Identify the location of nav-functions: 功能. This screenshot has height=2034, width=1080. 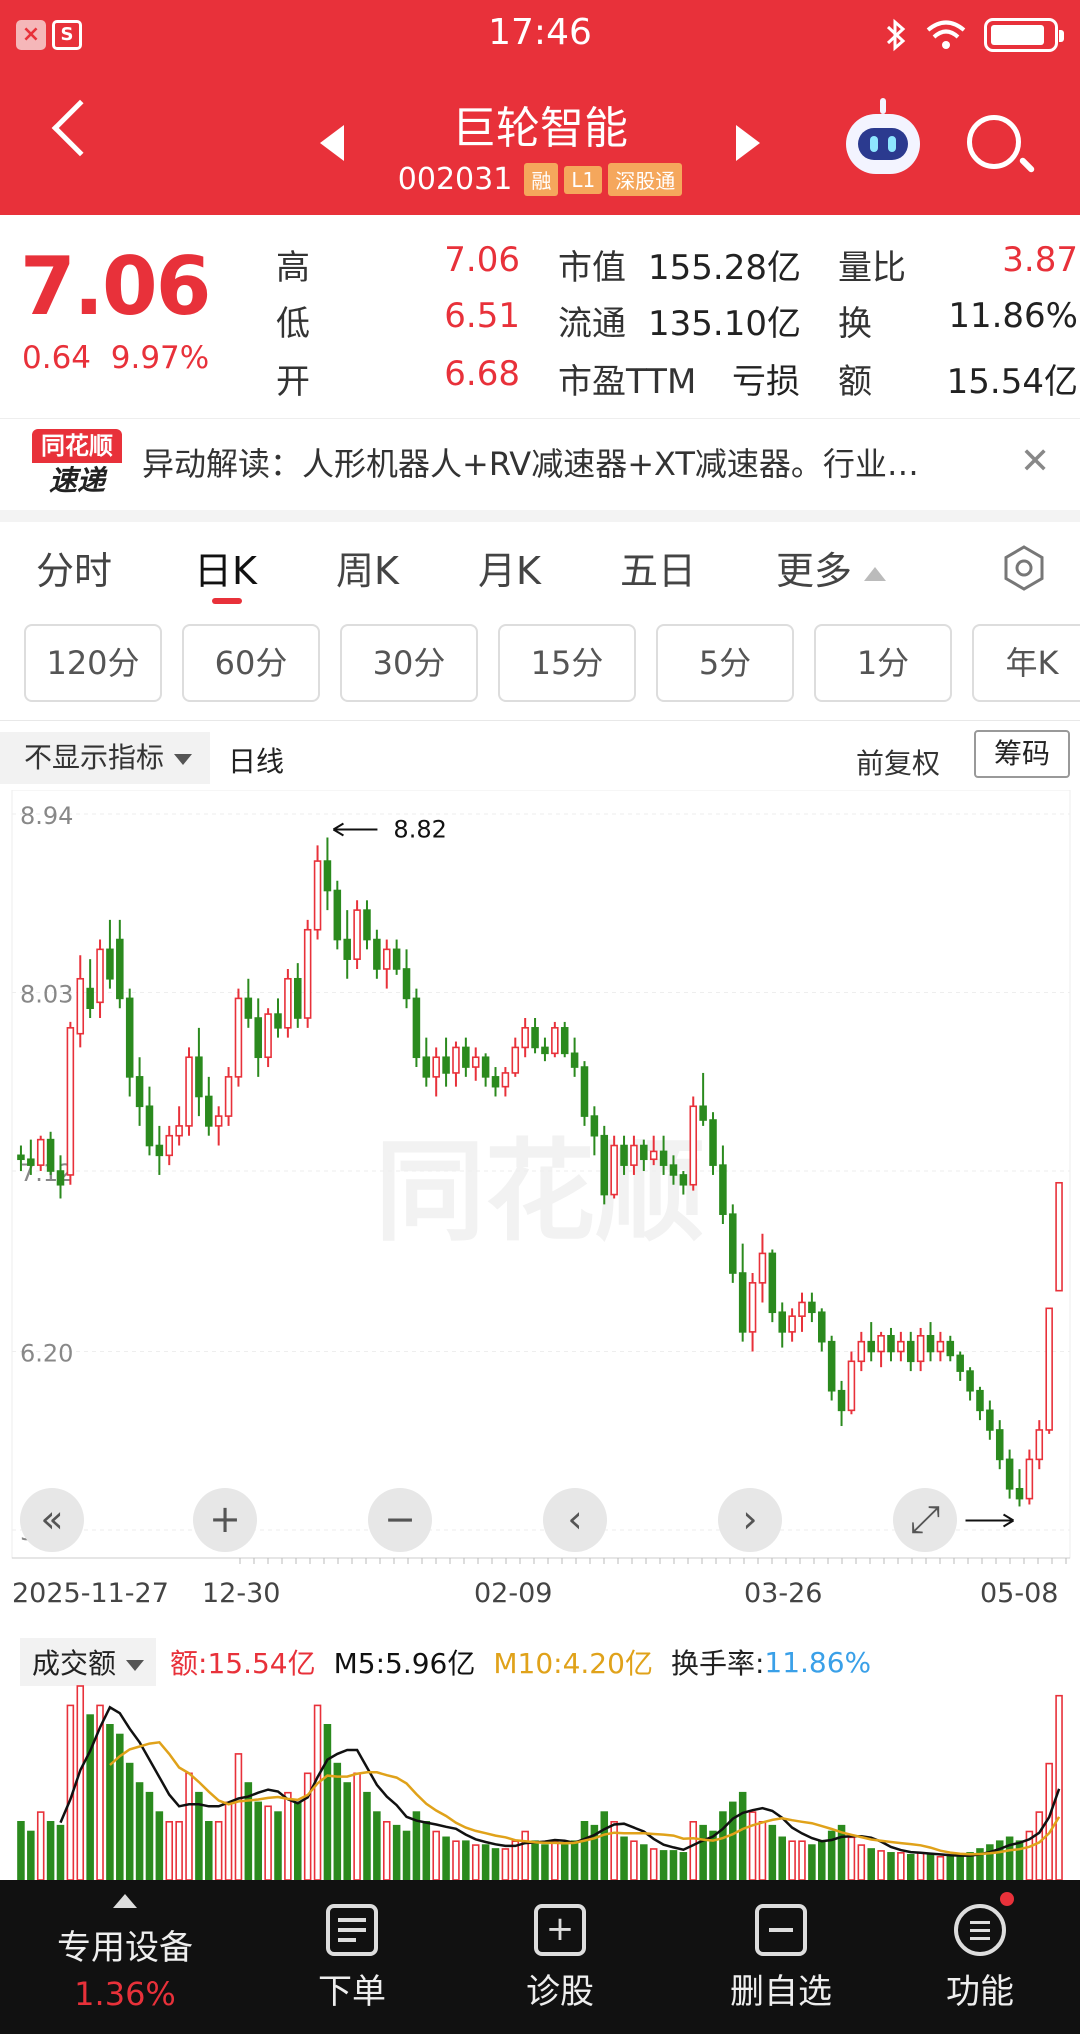
(980, 1957).